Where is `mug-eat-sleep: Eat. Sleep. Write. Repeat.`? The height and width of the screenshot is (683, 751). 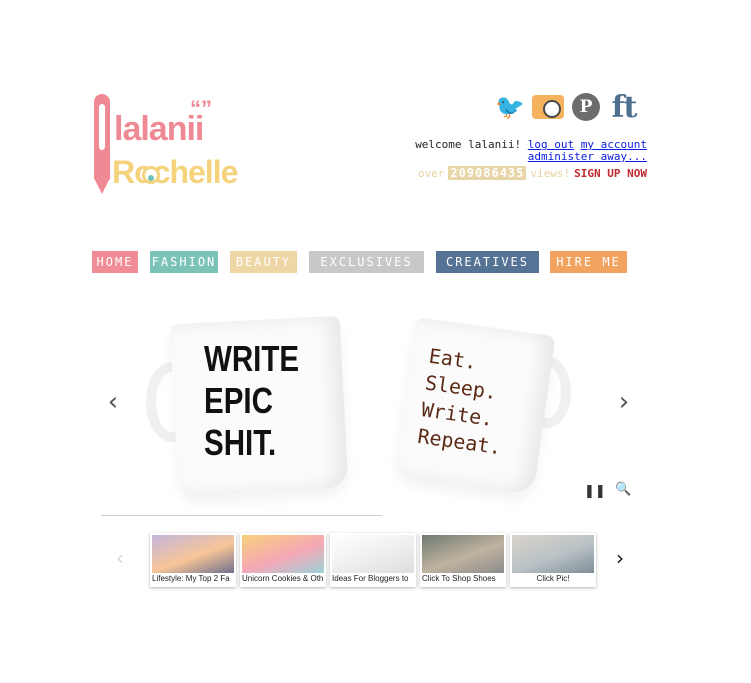 mug-eat-sleep: Eat. Sleep. Write. Repeat. is located at coordinates (484, 406).